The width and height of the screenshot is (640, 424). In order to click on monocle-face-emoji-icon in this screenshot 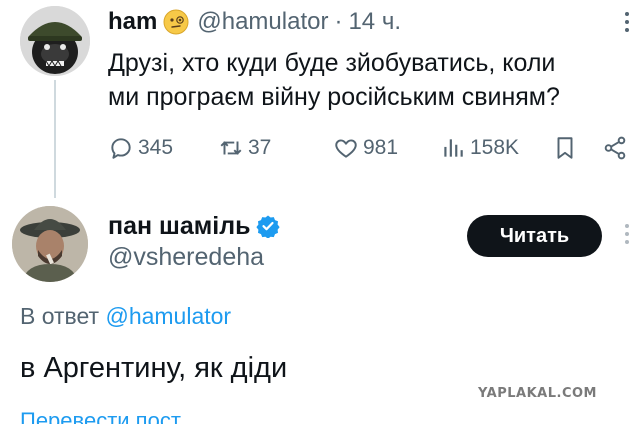, I will do `click(176, 22)`.